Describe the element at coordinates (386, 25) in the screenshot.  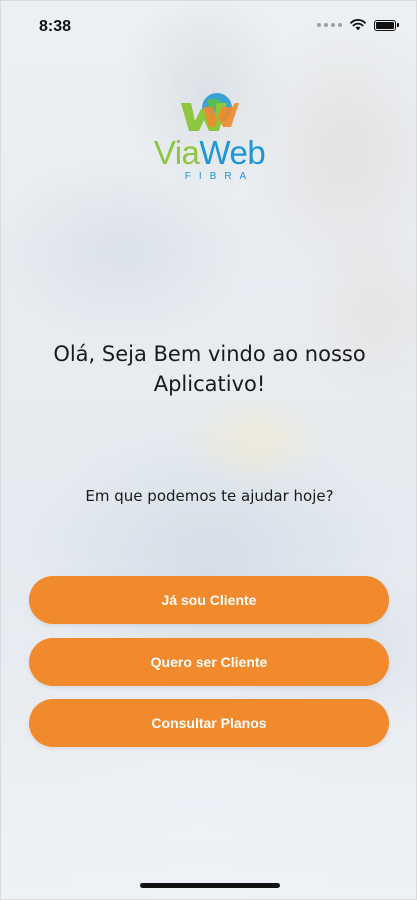
I see `battery-icon` at that location.